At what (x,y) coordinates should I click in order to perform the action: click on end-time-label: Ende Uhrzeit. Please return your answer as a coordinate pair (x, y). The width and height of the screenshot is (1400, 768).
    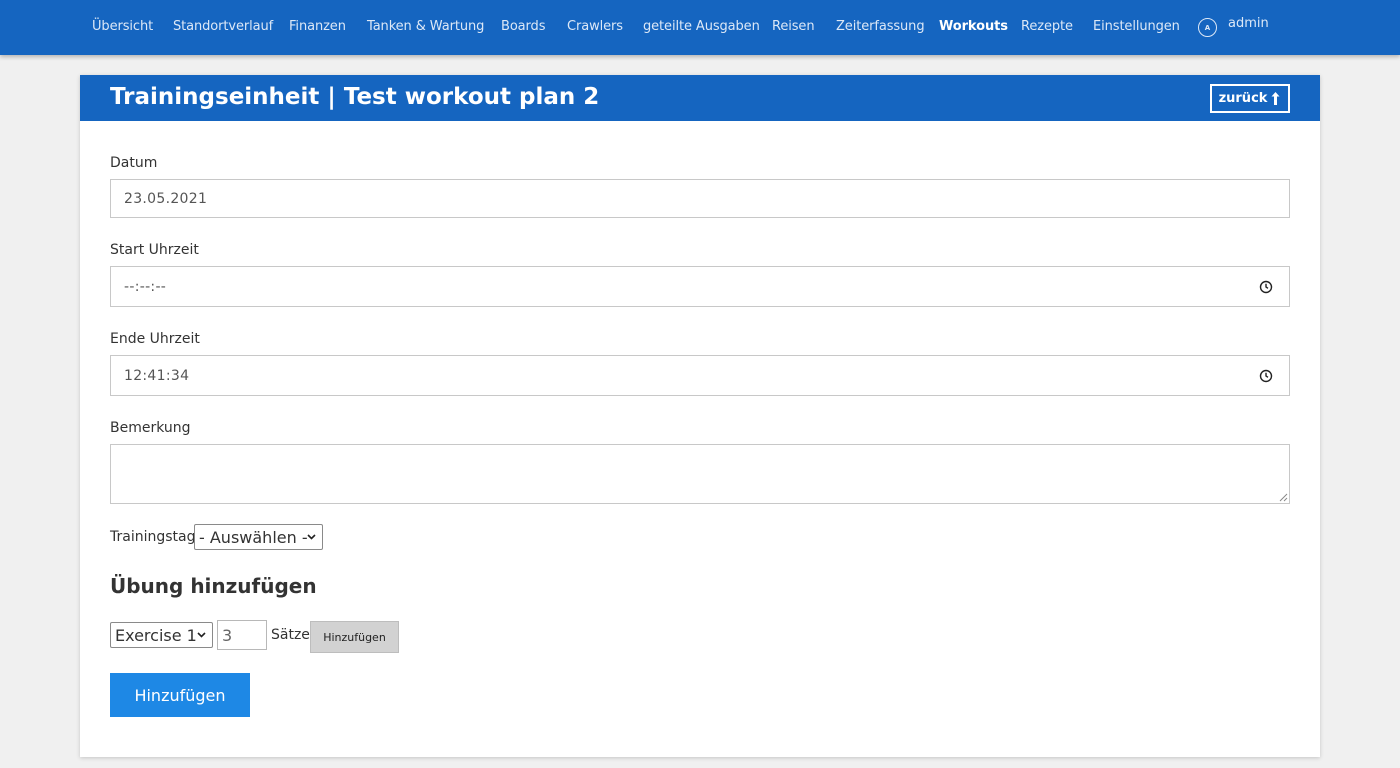
    Looking at the image, I should click on (155, 339).